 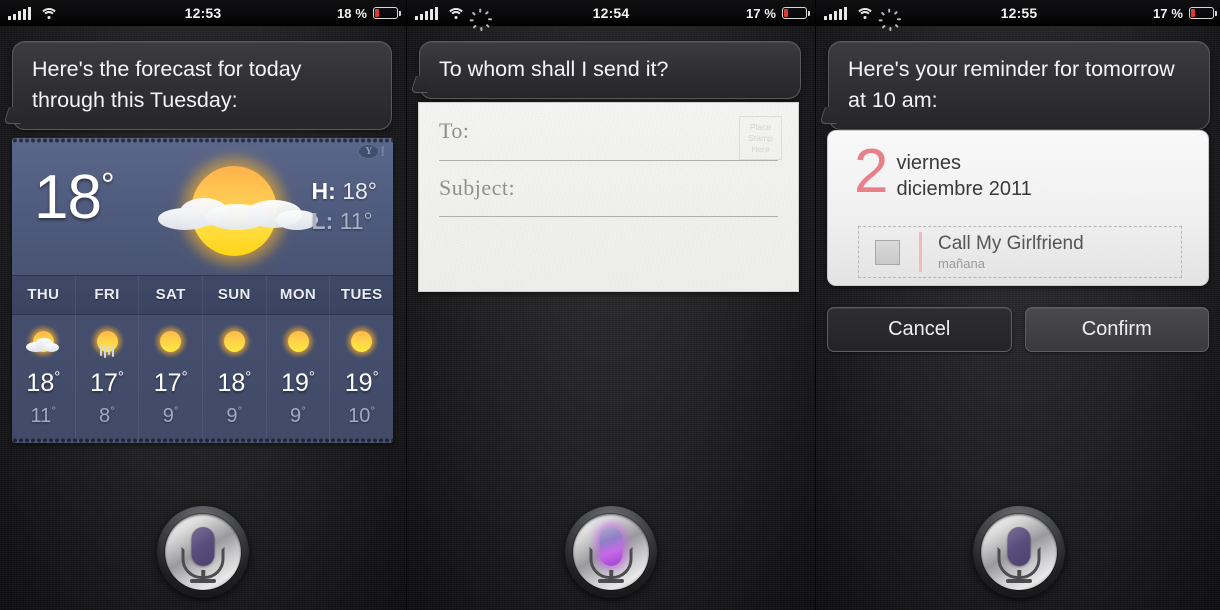 What do you see at coordinates (342, 221) in the screenshot?
I see `low-temperature: L: 11°` at bounding box center [342, 221].